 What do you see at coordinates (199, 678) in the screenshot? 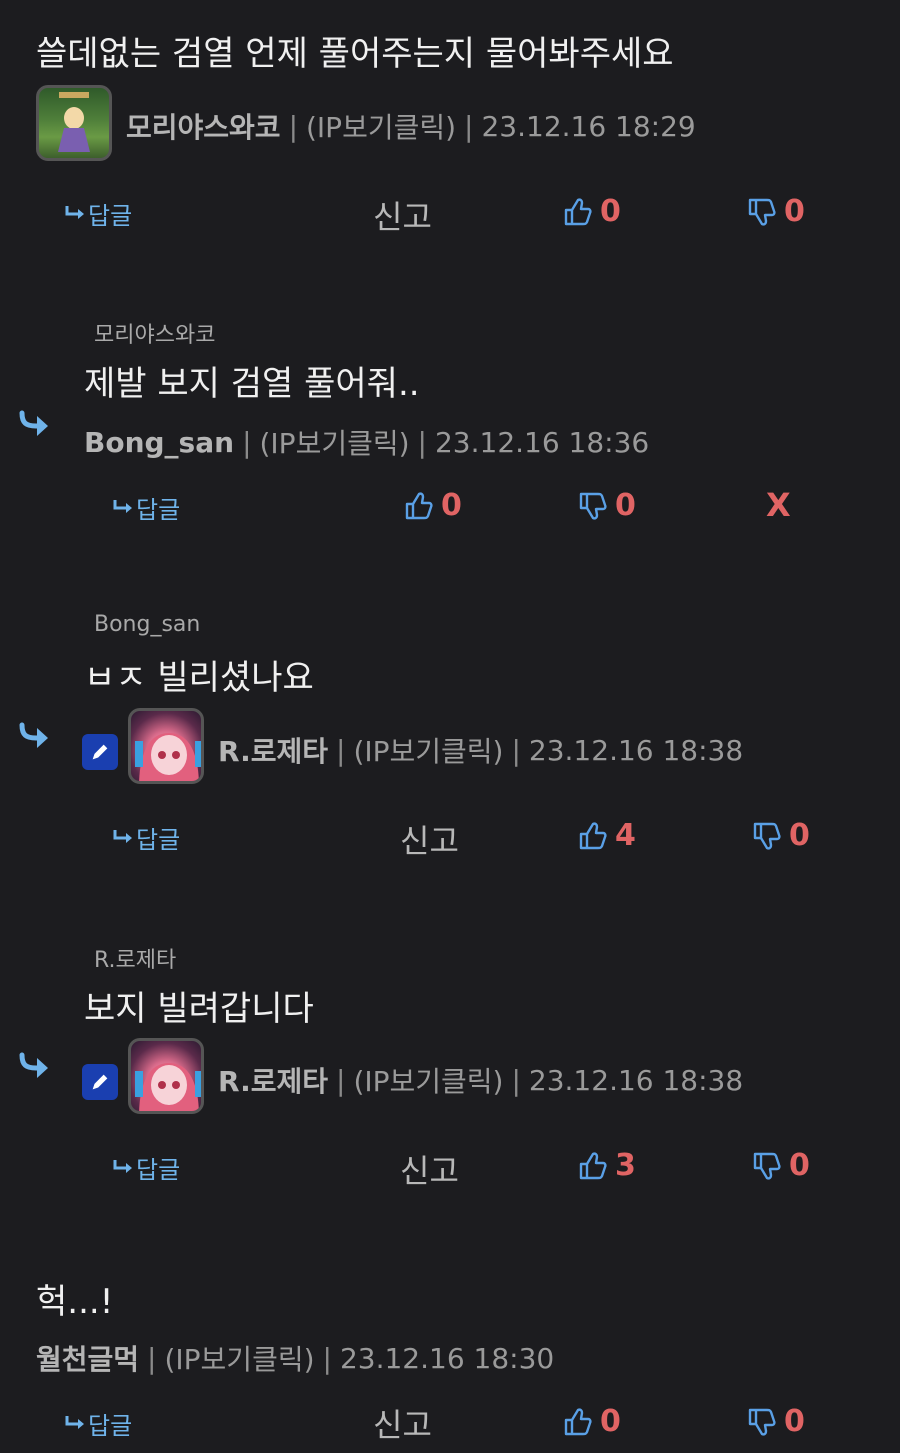
I see `comment-text: ㅂㅈ 빌리셨나요` at bounding box center [199, 678].